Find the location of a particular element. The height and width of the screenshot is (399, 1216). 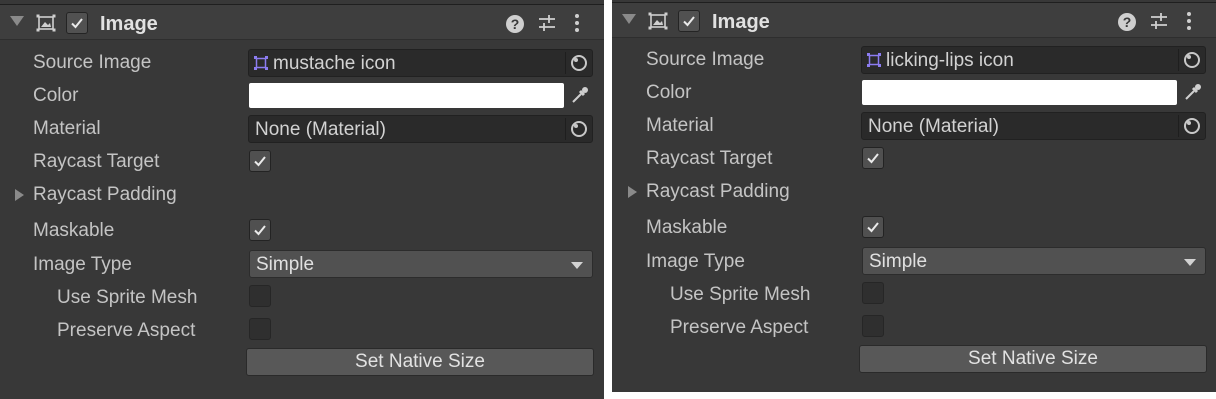

source-image-field: mustache icon is located at coordinates (420, 63).